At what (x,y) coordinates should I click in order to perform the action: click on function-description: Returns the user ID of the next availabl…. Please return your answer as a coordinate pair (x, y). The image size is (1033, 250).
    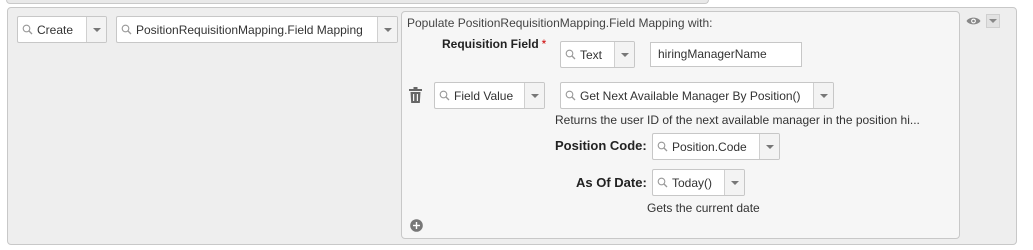
    Looking at the image, I should click on (737, 120).